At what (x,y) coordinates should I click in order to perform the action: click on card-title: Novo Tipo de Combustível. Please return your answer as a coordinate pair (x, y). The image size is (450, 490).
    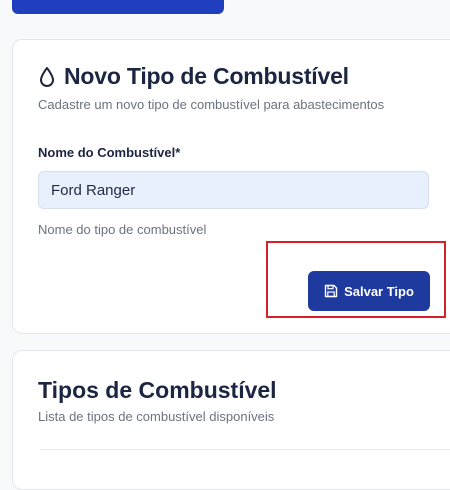
    Looking at the image, I should click on (206, 76).